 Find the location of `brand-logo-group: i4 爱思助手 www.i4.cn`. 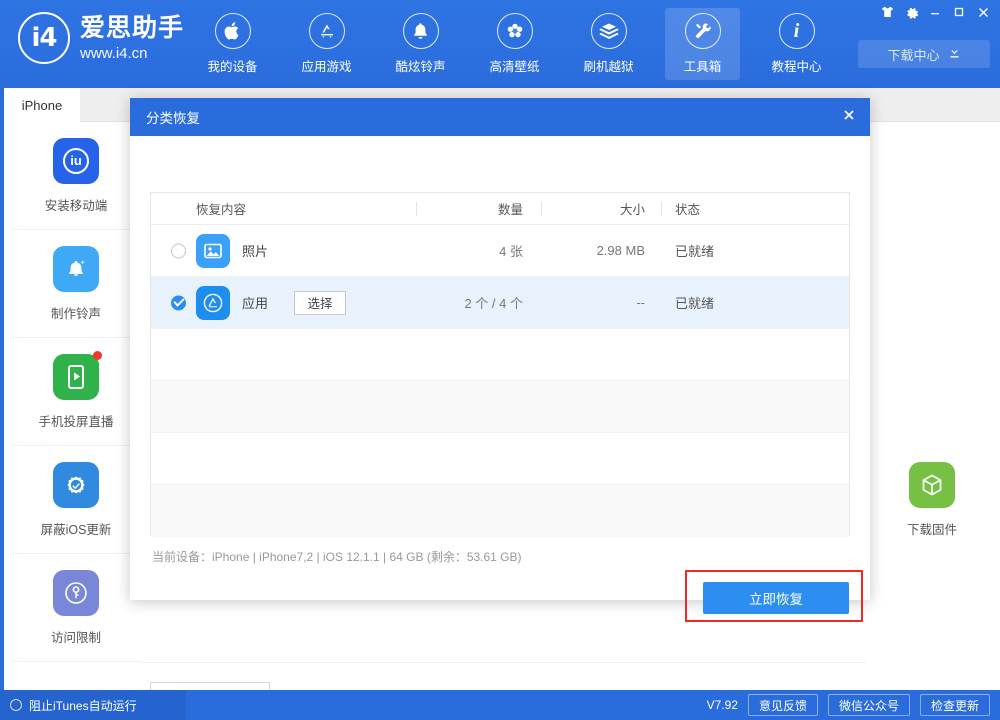

brand-logo-group: i4 爱思助手 www.i4.cn is located at coordinates (101, 38).